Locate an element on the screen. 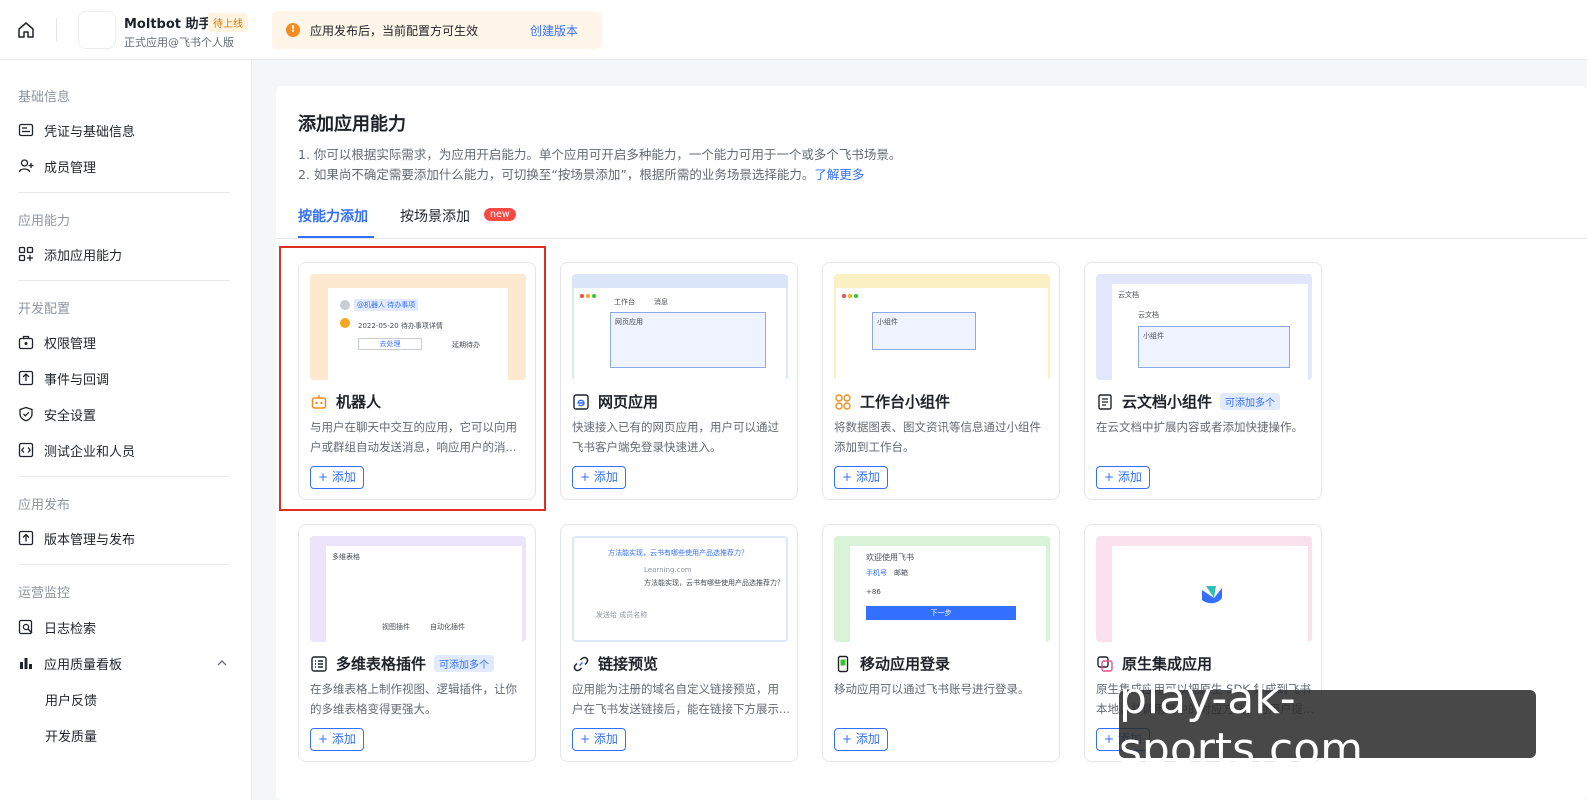 This screenshot has height=800, width=1587. sidebar-item-quality-board: 应用质量看板 is located at coordinates (70, 663).